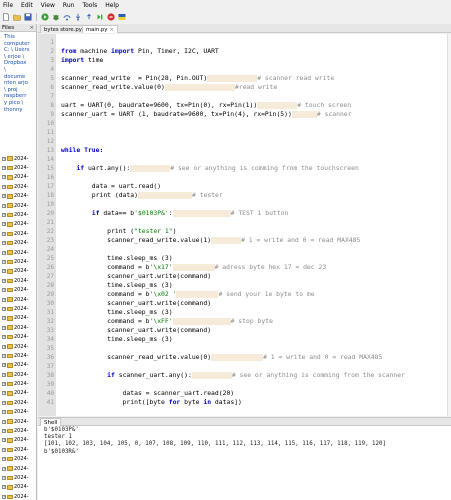 This screenshot has width=451, height=500. I want to click on tab-main: main.py ×, so click(100, 29).